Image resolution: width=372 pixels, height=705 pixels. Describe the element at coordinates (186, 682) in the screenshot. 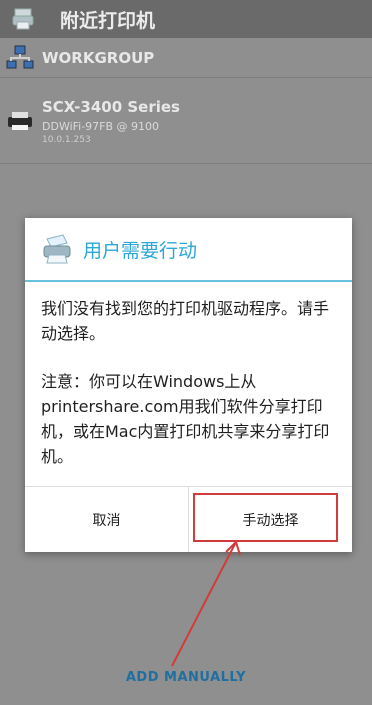

I see `add-manually-button: ADD MANUALLY` at that location.